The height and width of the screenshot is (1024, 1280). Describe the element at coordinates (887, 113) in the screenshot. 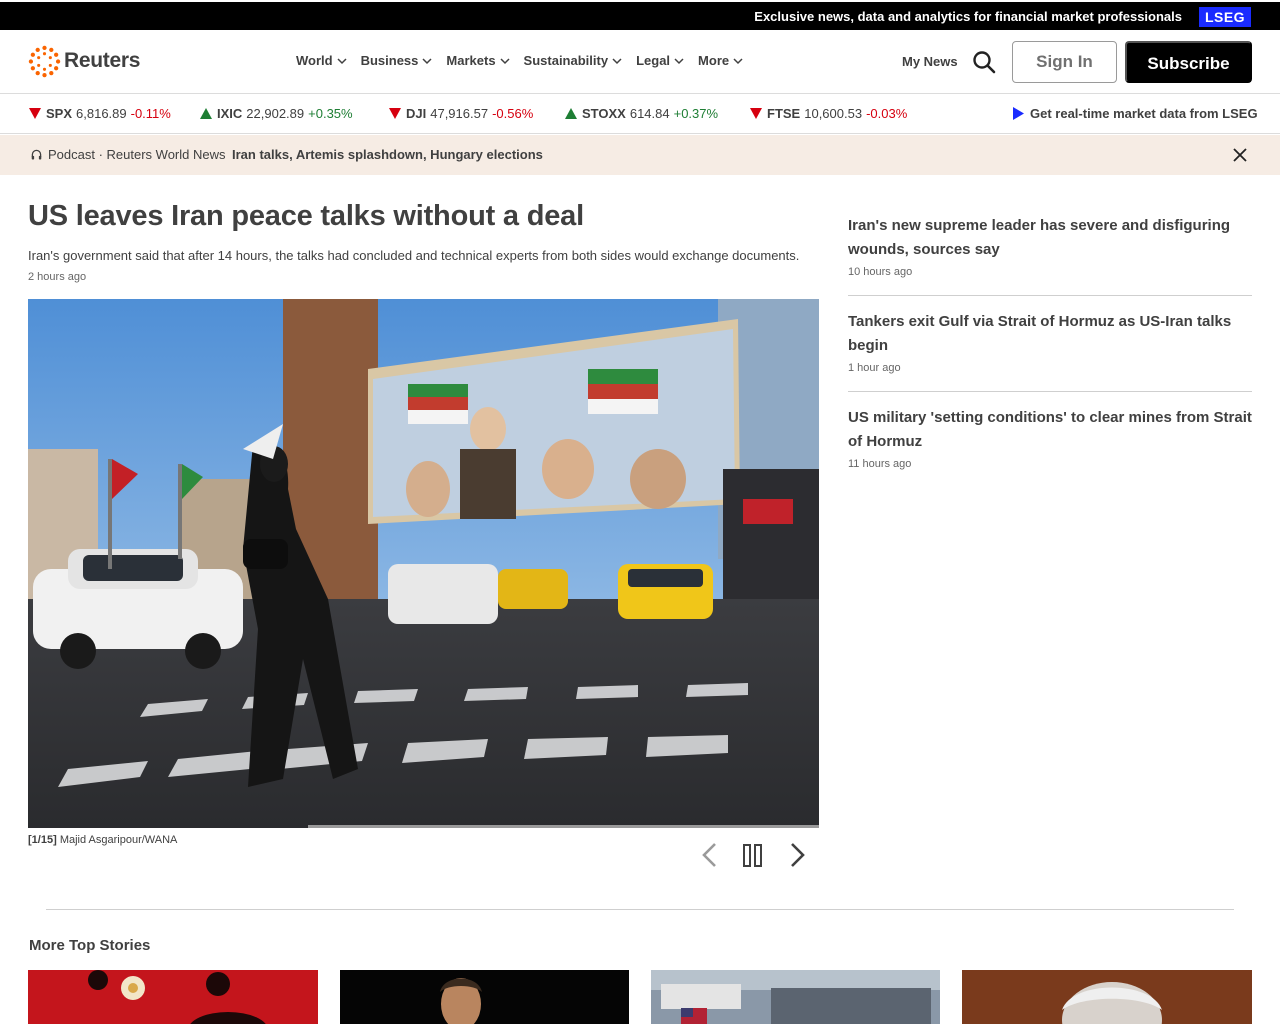

I see `ticker-change: -0.03%` at that location.